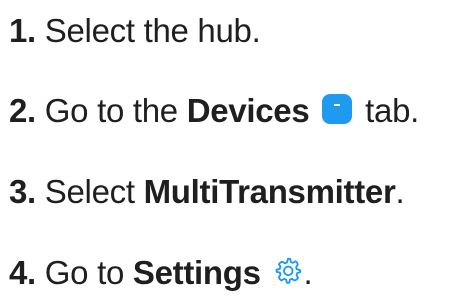 This screenshot has width=453, height=305. I want to click on step-2: 2. Go to the Devices tab., so click(214, 111).